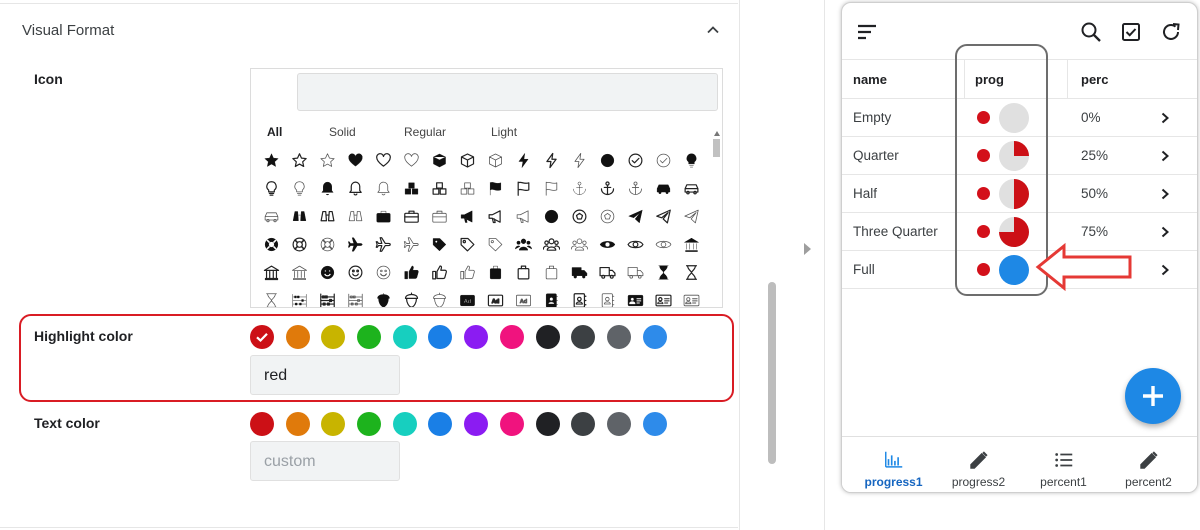 The width and height of the screenshot is (1200, 530). I want to click on smile-solid-icon, so click(327, 272).